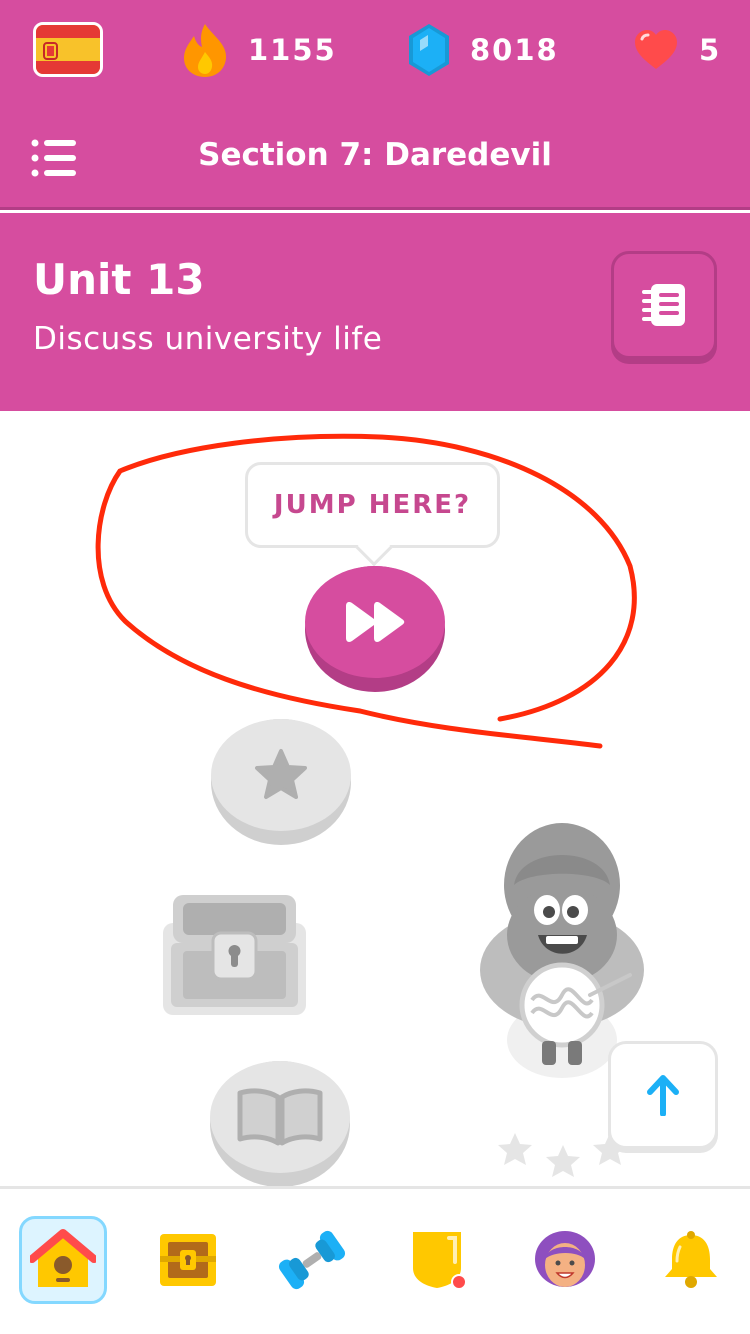  What do you see at coordinates (656, 49) in the screenshot?
I see `heart-icon` at bounding box center [656, 49].